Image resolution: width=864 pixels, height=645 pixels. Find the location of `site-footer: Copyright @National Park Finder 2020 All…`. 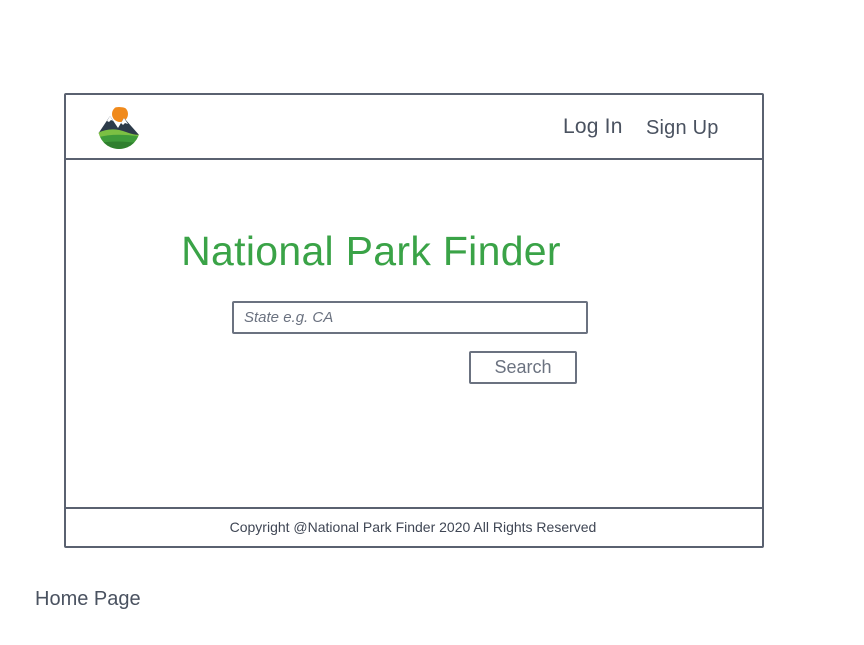

site-footer: Copyright @National Park Finder 2020 All… is located at coordinates (414, 526).